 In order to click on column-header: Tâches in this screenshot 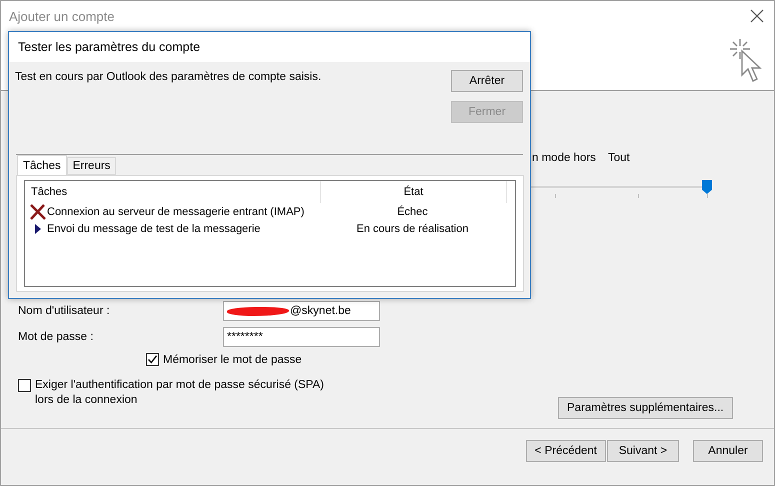, I will do `click(173, 192)`.